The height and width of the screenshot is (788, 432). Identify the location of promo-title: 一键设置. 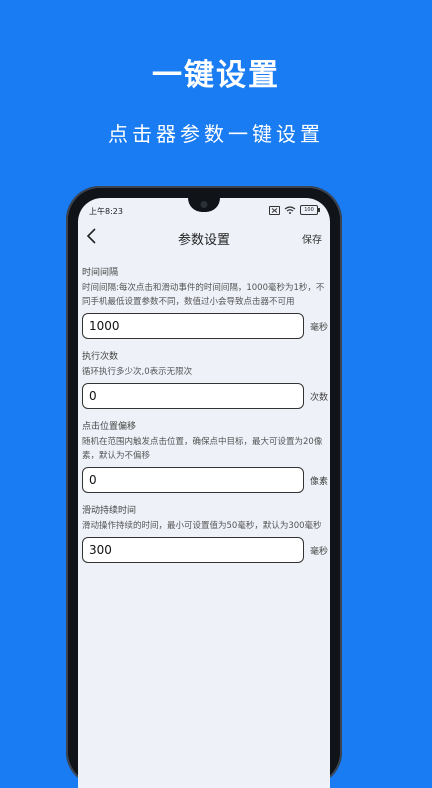
(216, 75).